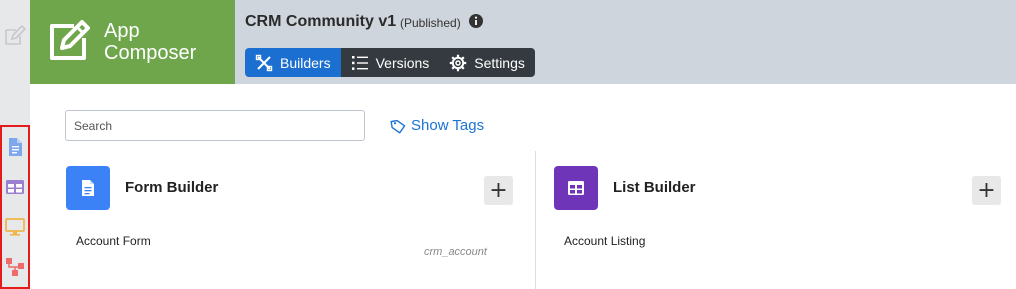  I want to click on form-builder-badge, so click(88, 188).